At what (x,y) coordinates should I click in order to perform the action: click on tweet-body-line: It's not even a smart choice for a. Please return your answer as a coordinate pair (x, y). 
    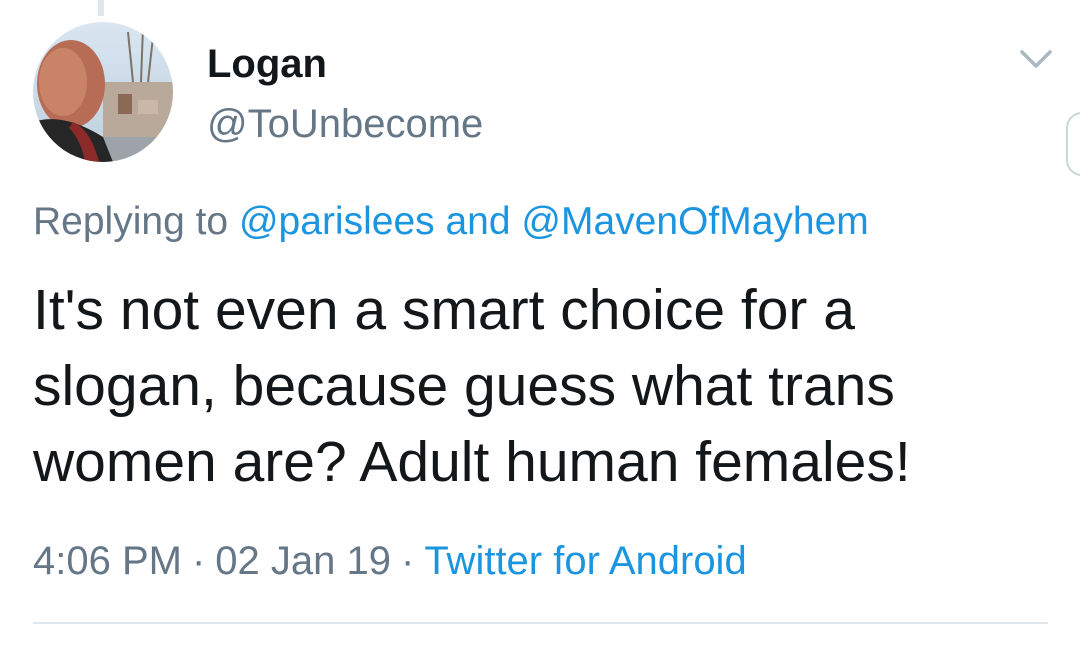
    Looking at the image, I should click on (444, 310).